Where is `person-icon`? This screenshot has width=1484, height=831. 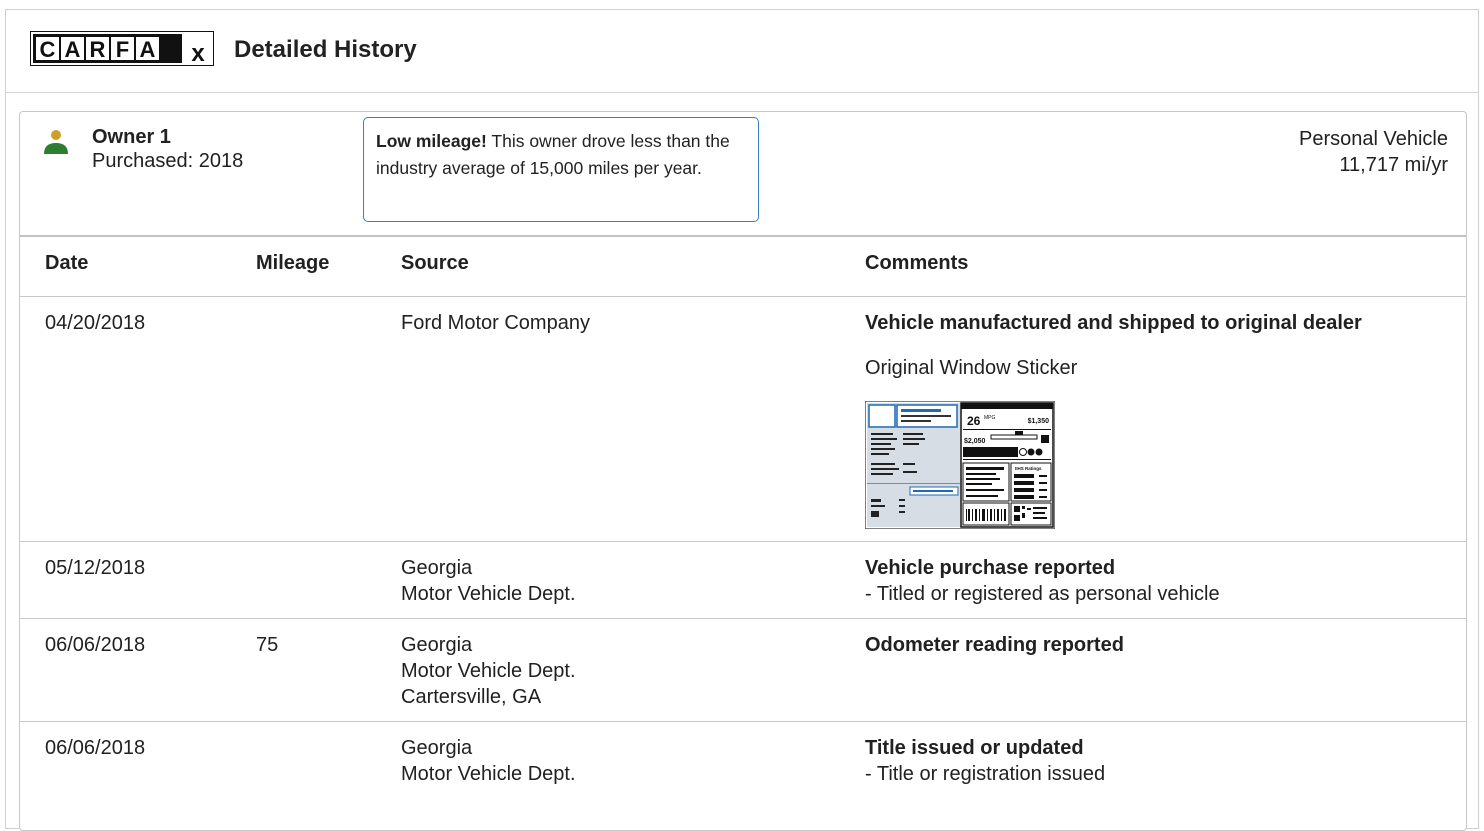 person-icon is located at coordinates (56, 142).